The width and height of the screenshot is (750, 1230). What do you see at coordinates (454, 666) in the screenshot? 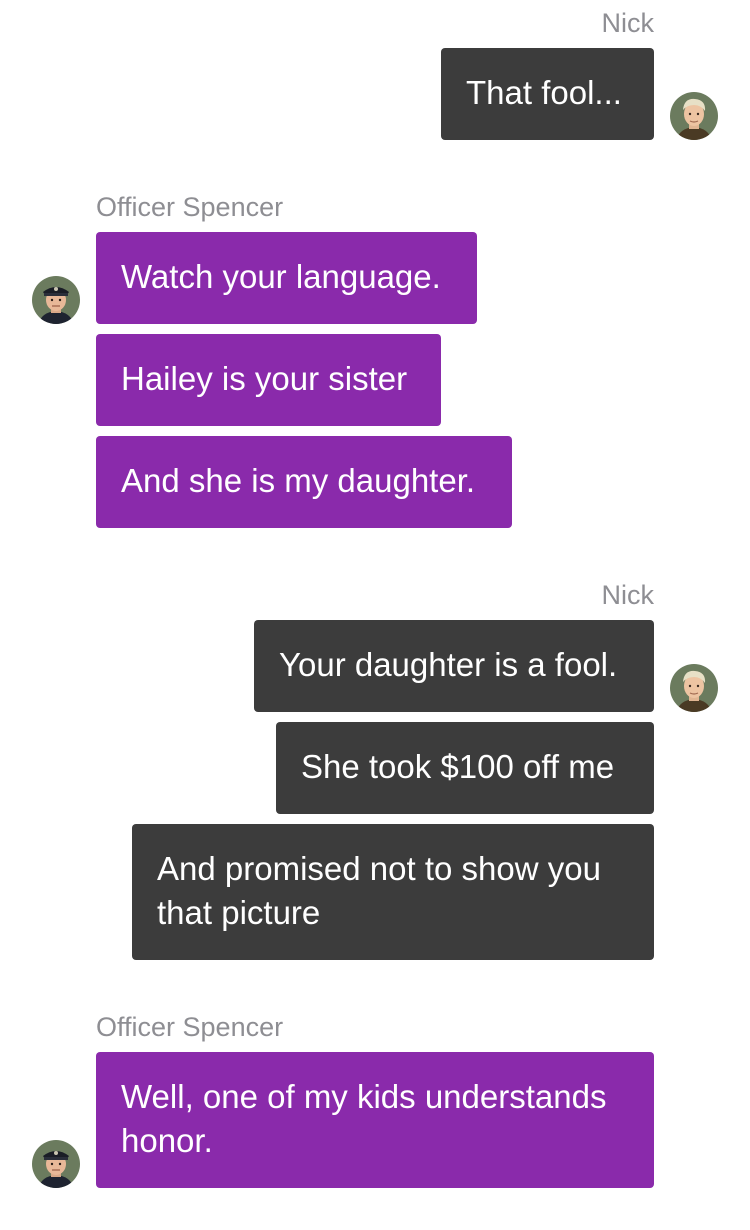
I see `message-bubble: Your daughter is a fool.` at bounding box center [454, 666].